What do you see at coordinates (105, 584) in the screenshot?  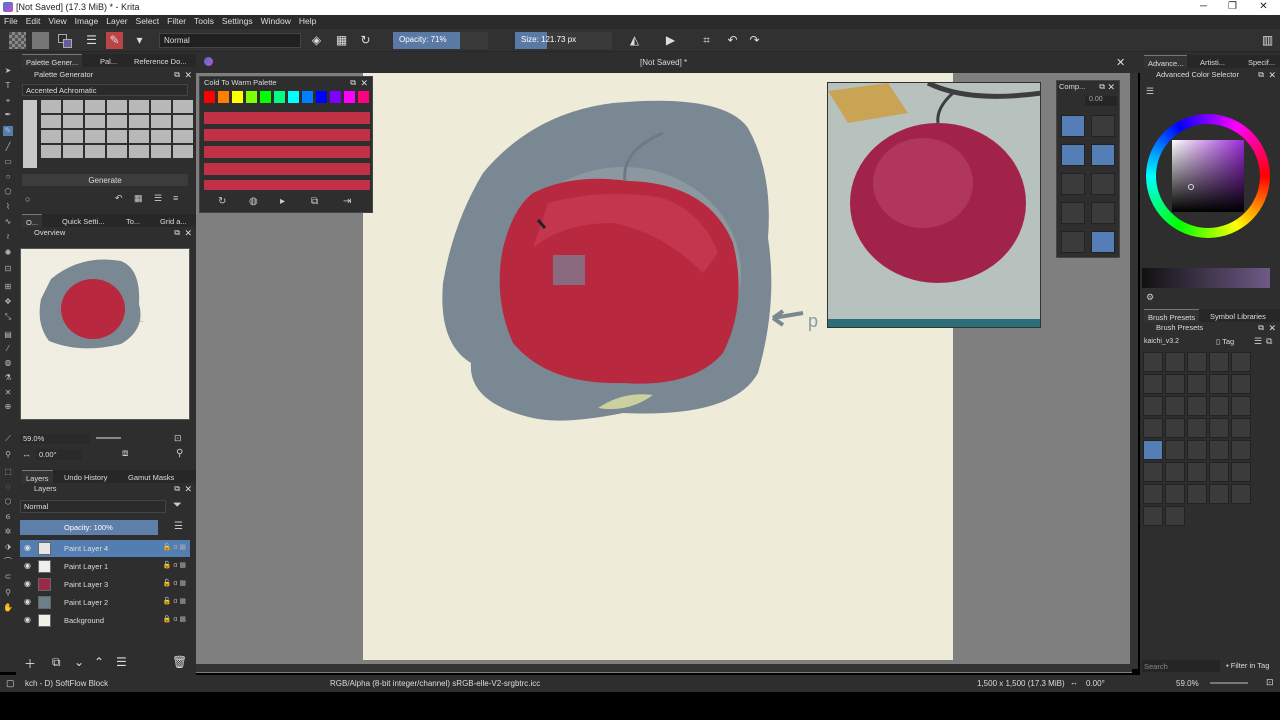 I see `layer-row: ◉ Paint Layer 3 🔓 α ▦` at bounding box center [105, 584].